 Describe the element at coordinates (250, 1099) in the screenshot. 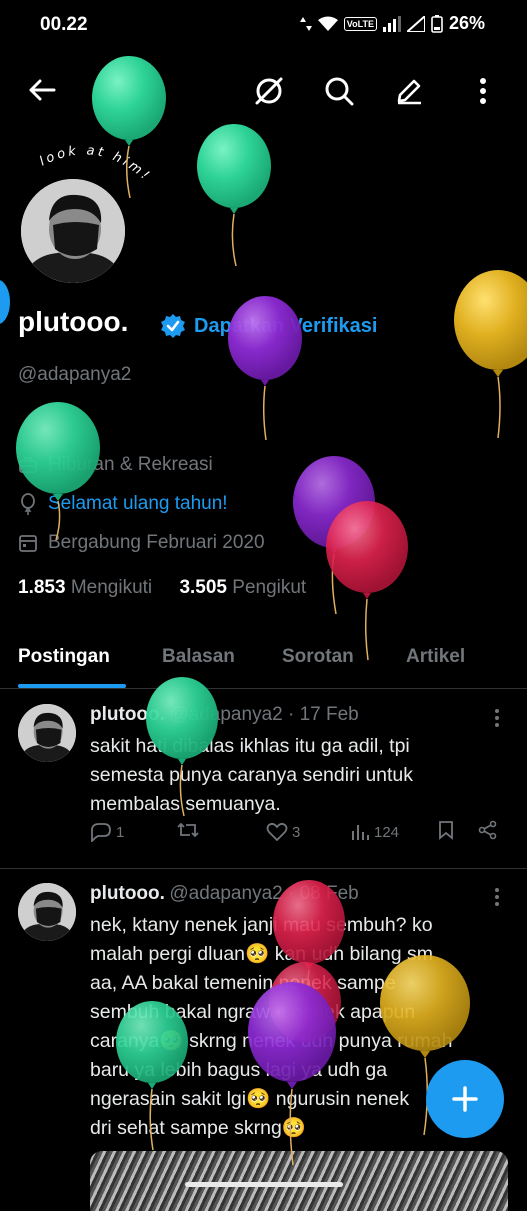

I see `post-text-line: ngerasain sakit lgi🥺 ngurusin nenek` at that location.